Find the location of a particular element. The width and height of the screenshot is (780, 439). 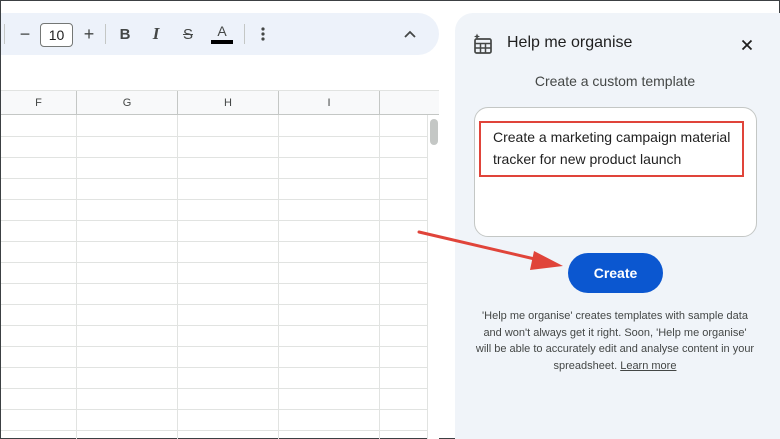

increase-font-size-button: + is located at coordinates (89, 34).